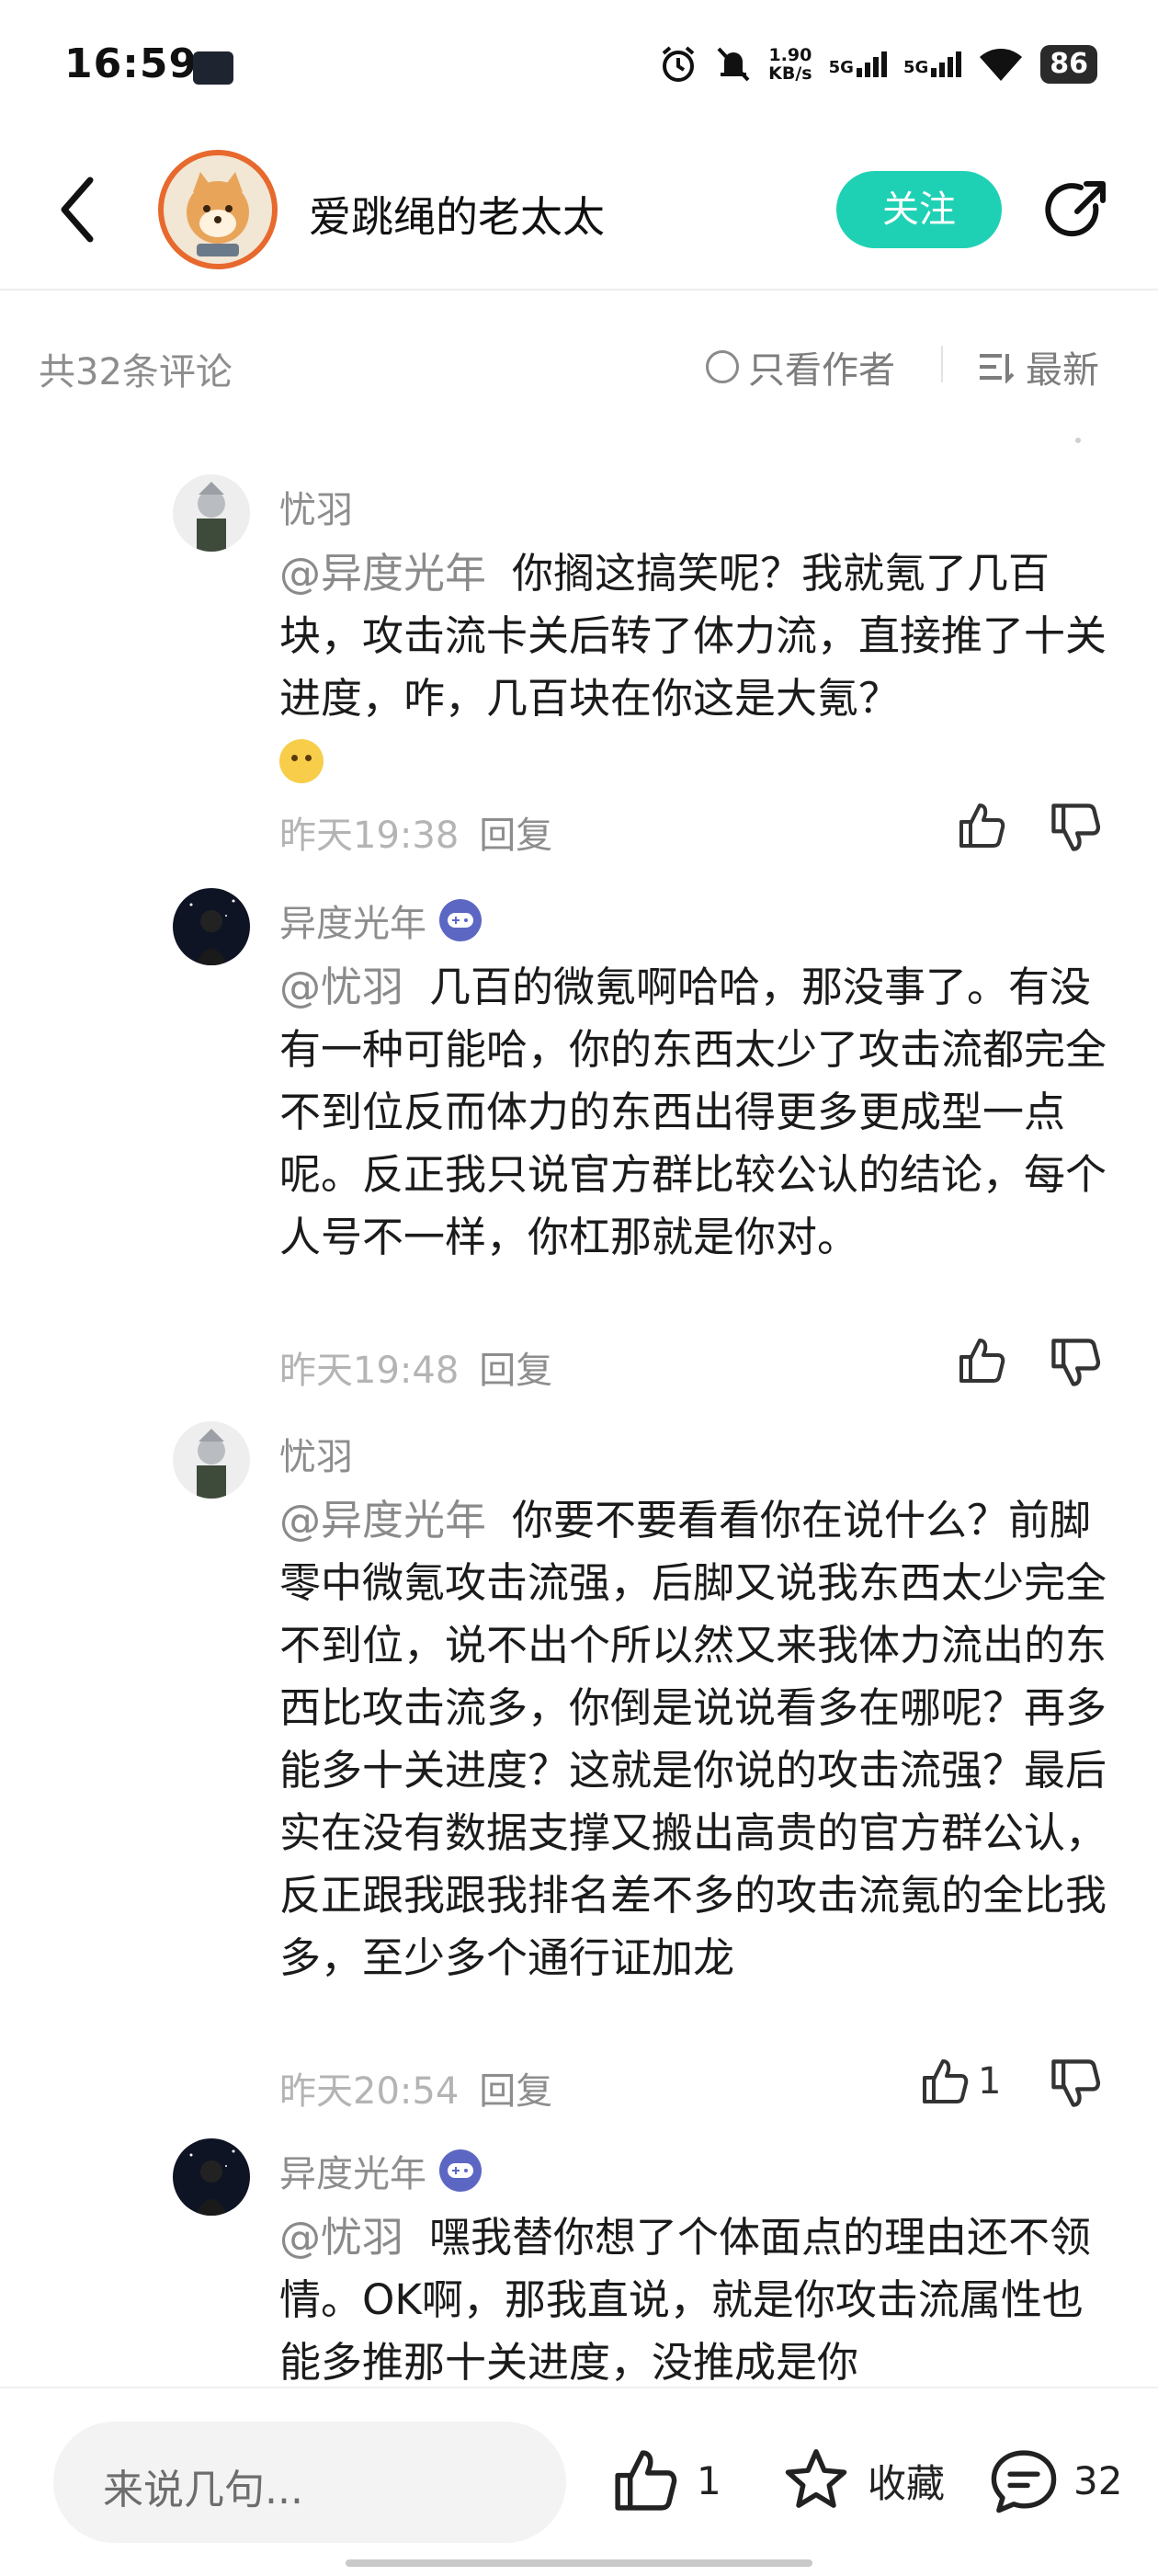 This screenshot has width=1158, height=2576. What do you see at coordinates (790, 55) in the screenshot?
I see `net-speed-value: 1.90` at bounding box center [790, 55].